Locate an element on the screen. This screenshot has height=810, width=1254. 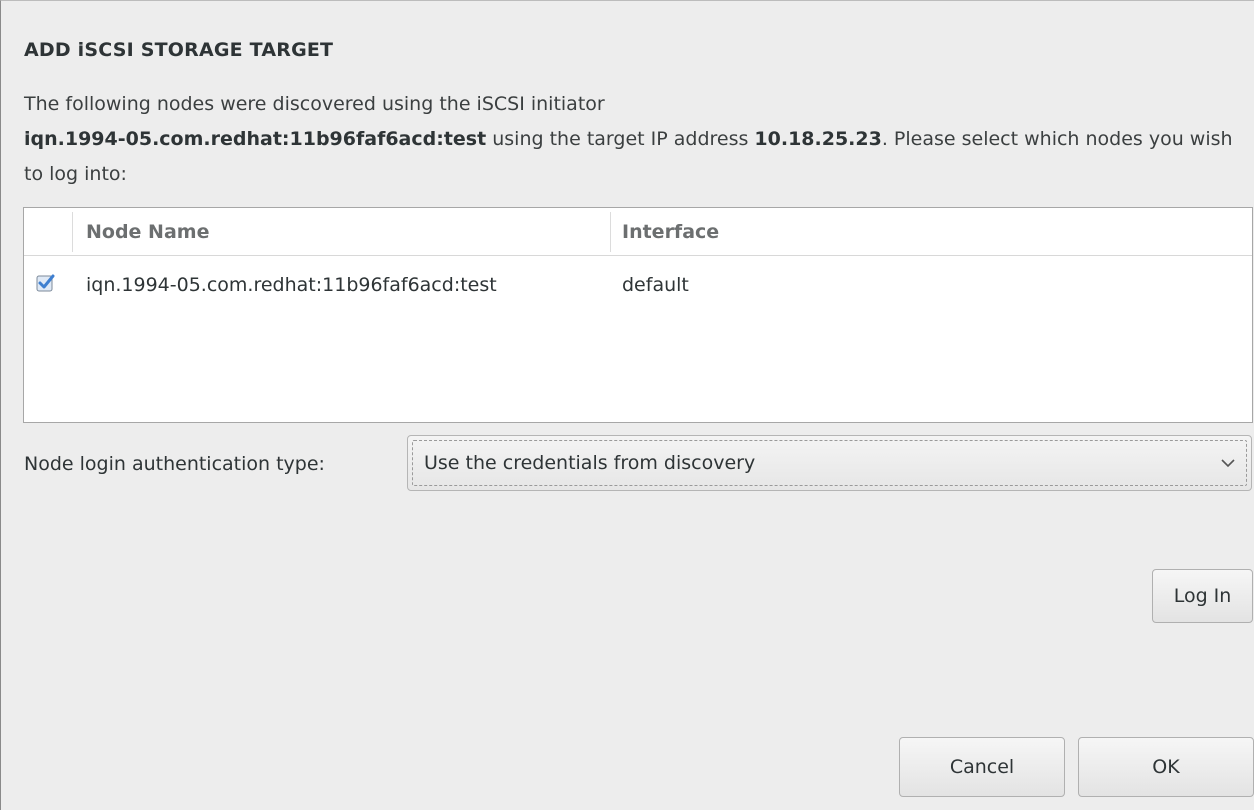
ok-button-label: OK is located at coordinates (1166, 767).